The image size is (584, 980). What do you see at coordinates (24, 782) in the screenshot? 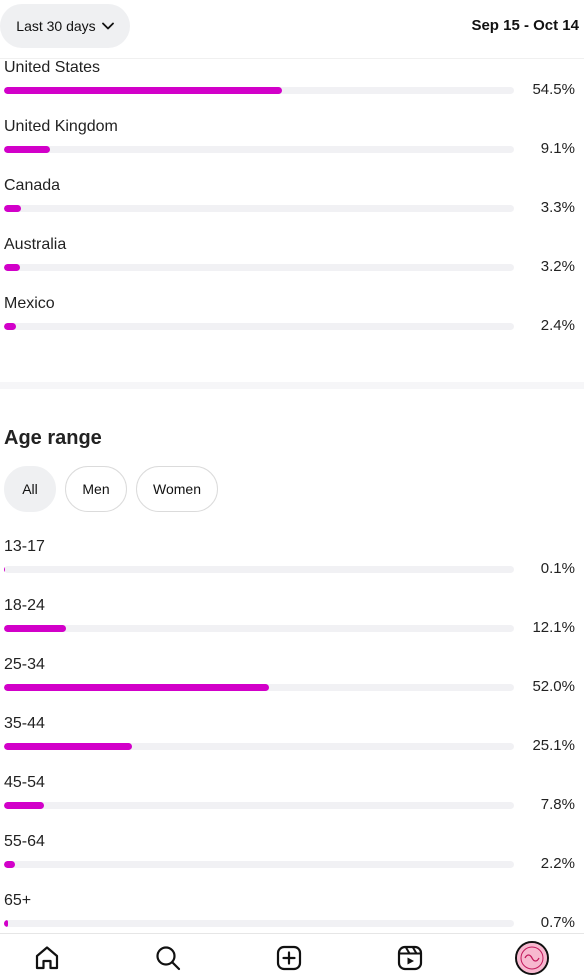
I see `age-label: 45-54` at bounding box center [24, 782].